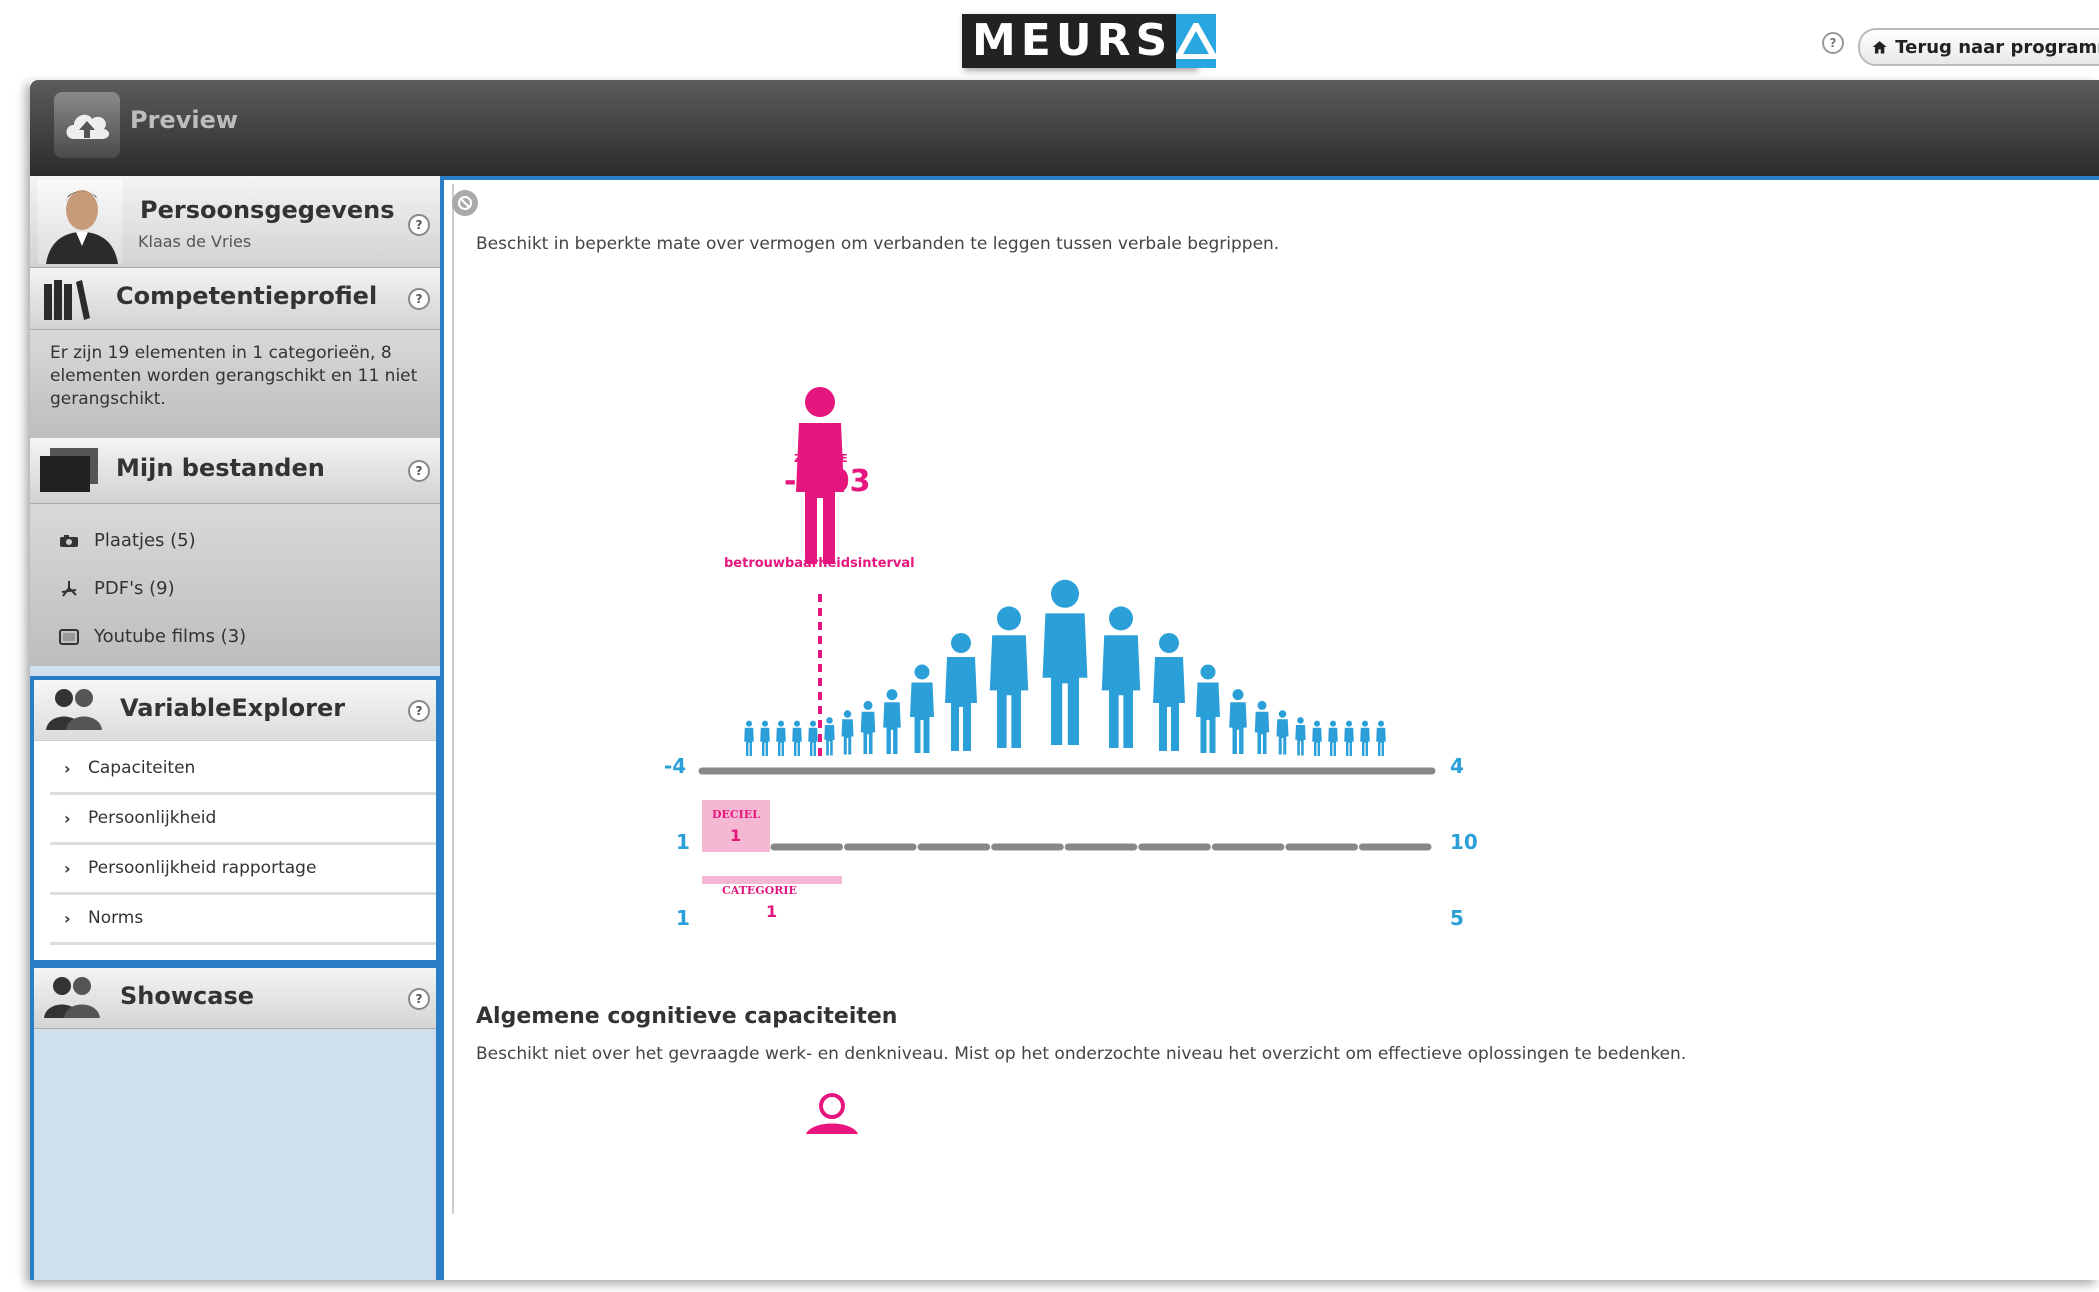  I want to click on logo-text: MEURS, so click(1072, 40).